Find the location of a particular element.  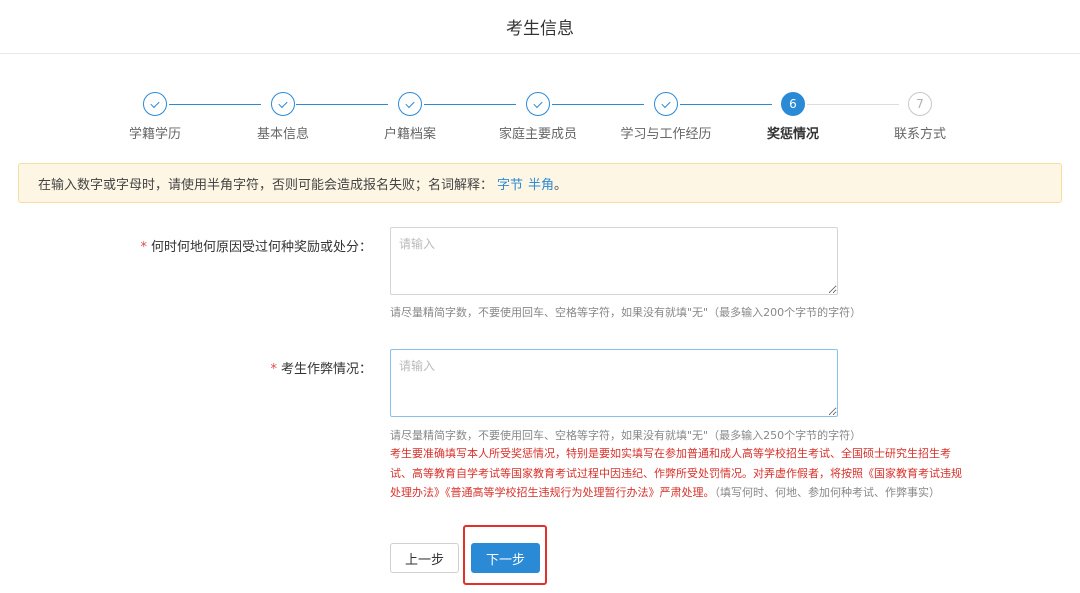

page-title: 考生信息 is located at coordinates (540, 29).